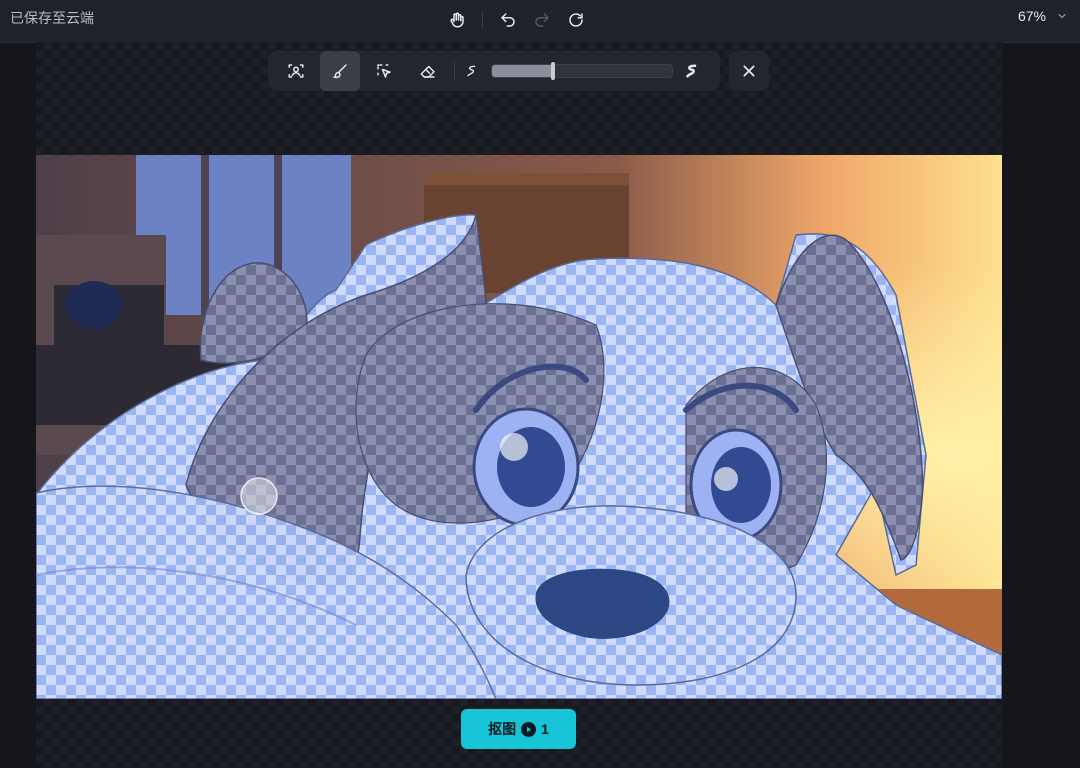 The image size is (1080, 768). What do you see at coordinates (529, 729) in the screenshot?
I see `credit-icon` at bounding box center [529, 729].